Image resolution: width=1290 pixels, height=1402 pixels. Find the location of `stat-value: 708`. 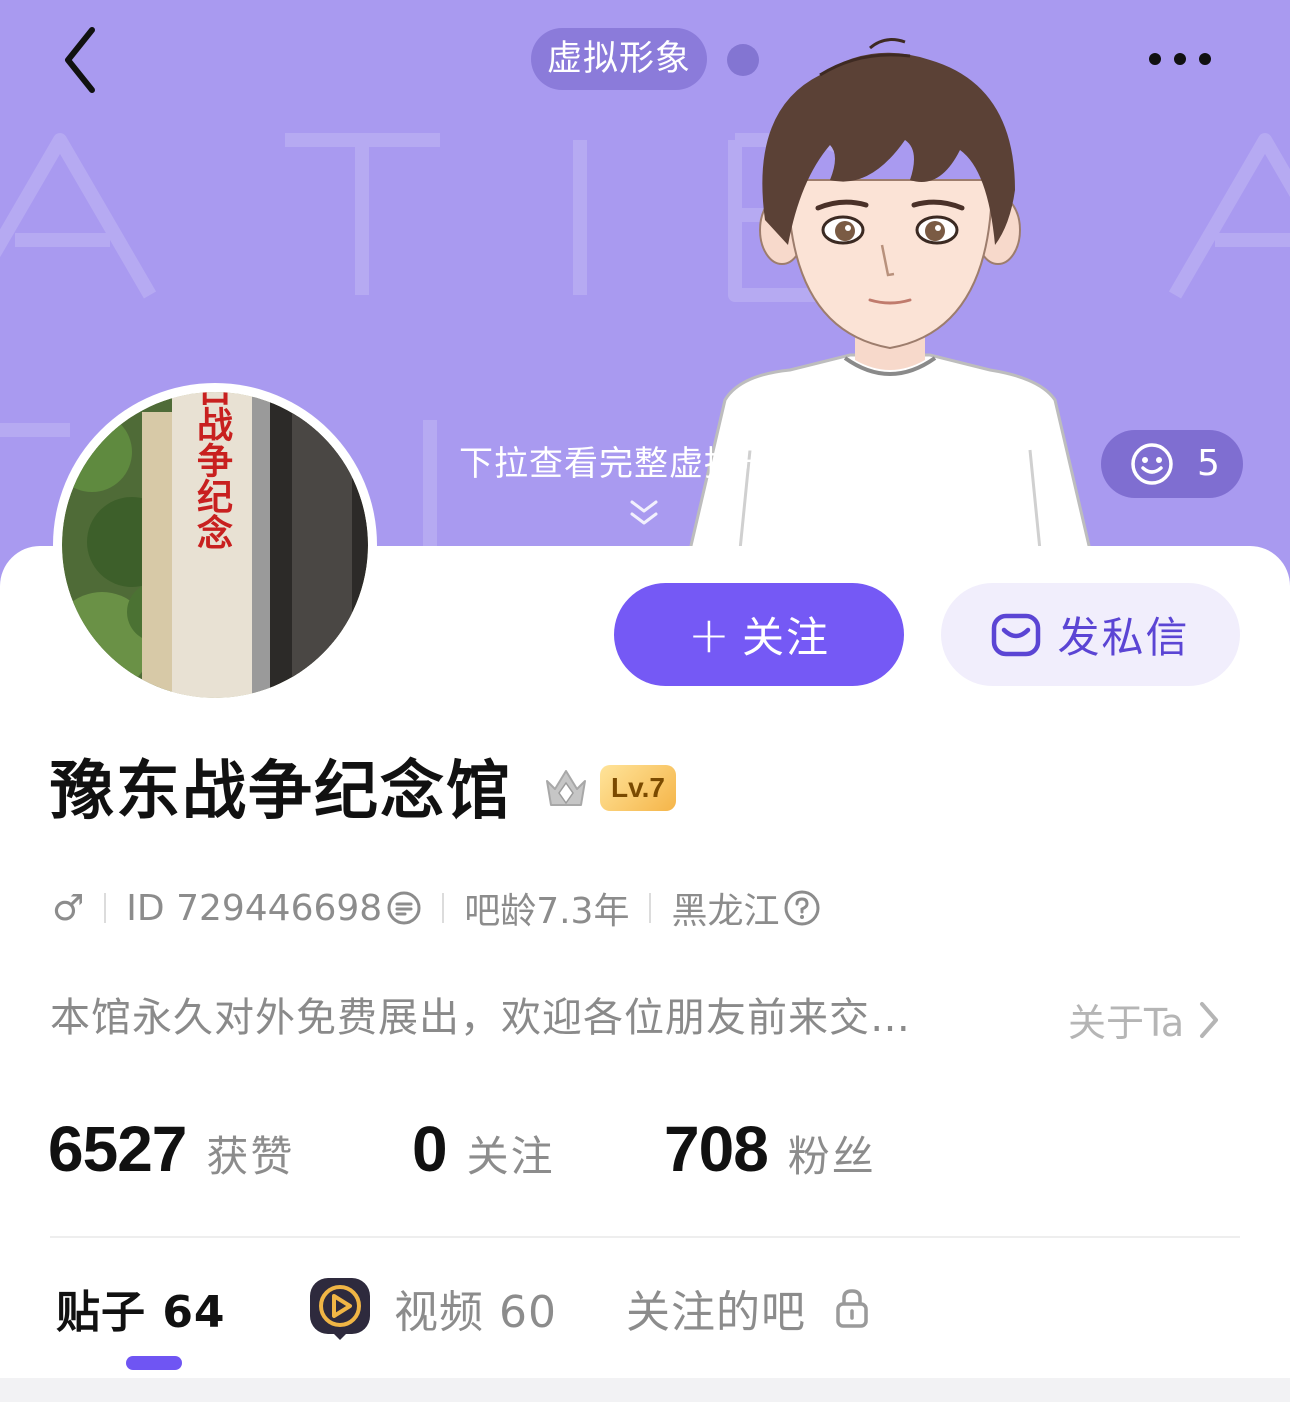

stat-value: 708 is located at coordinates (716, 1149).